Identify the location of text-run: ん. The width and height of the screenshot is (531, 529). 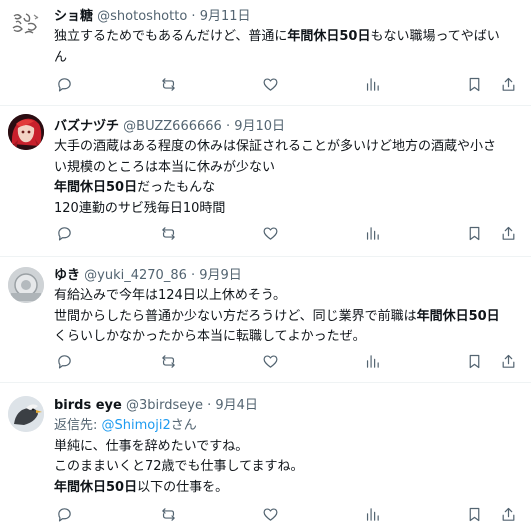
(61, 57).